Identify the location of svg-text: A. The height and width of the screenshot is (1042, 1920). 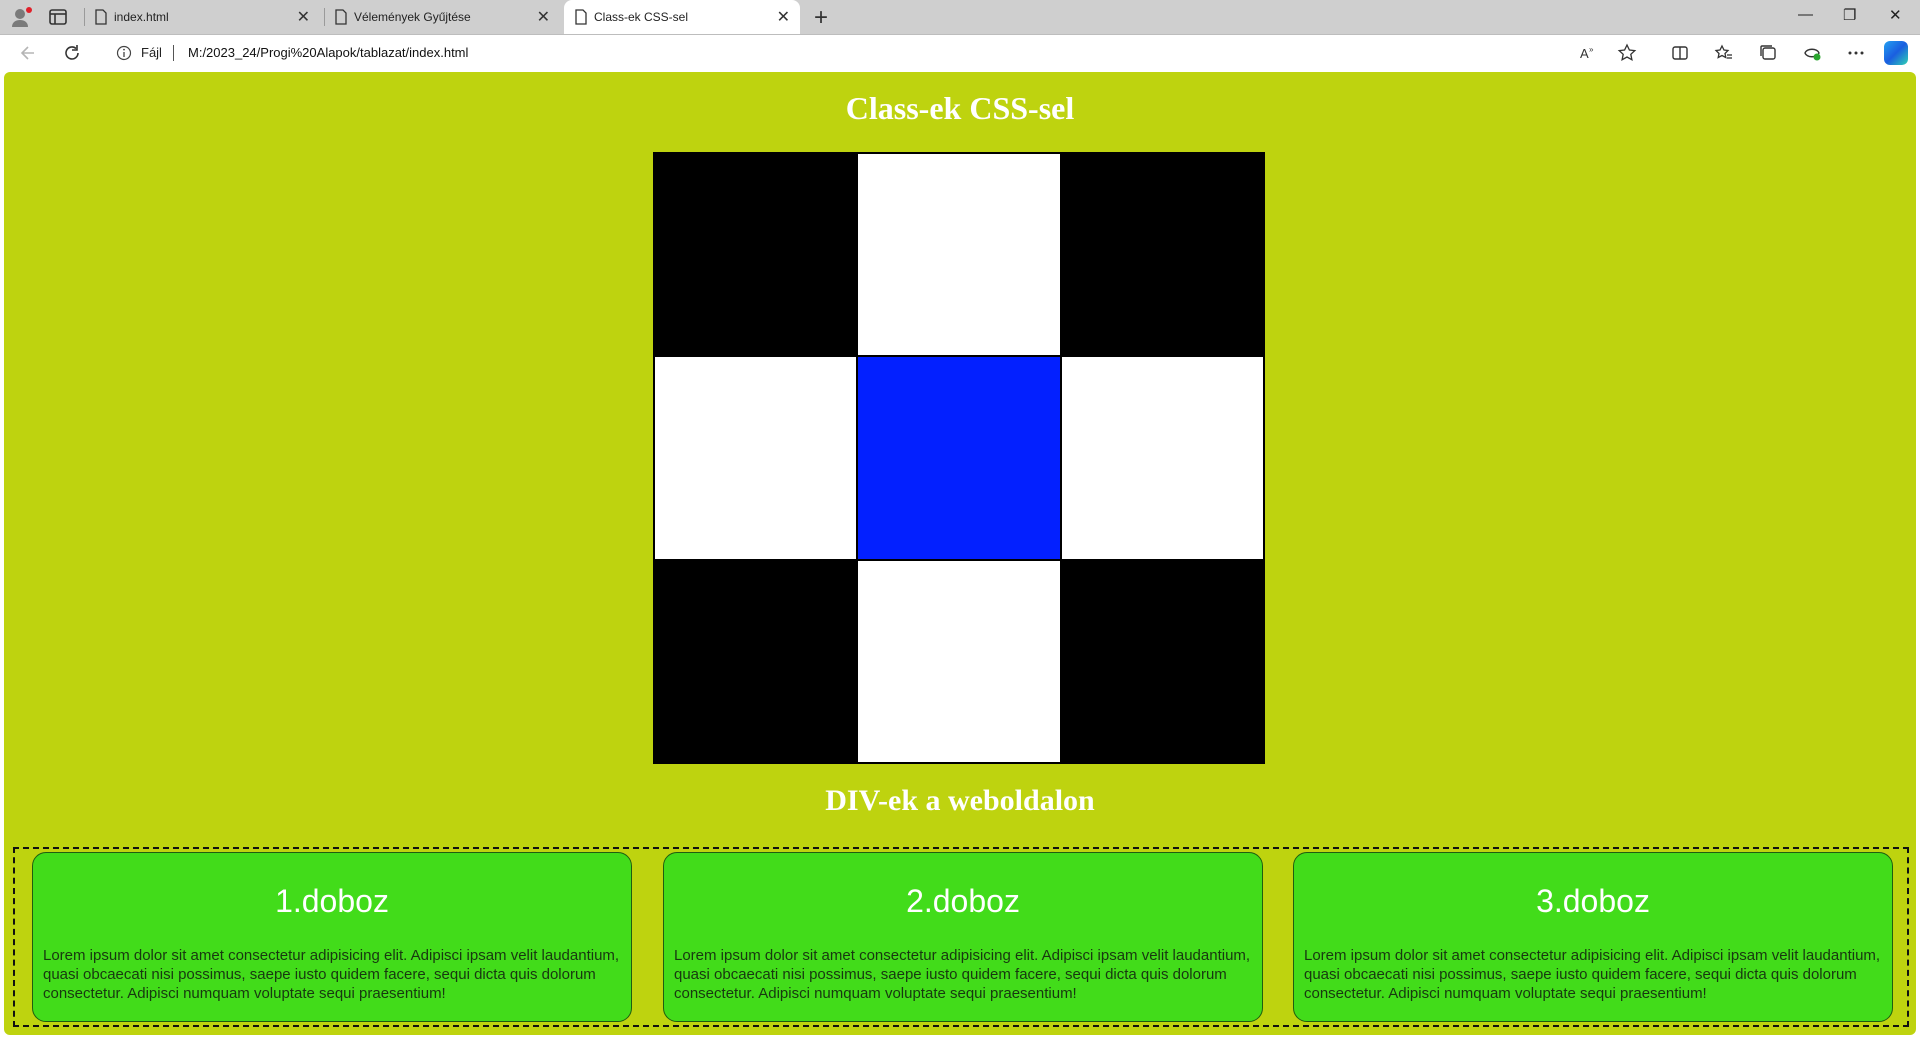
(1584, 53).